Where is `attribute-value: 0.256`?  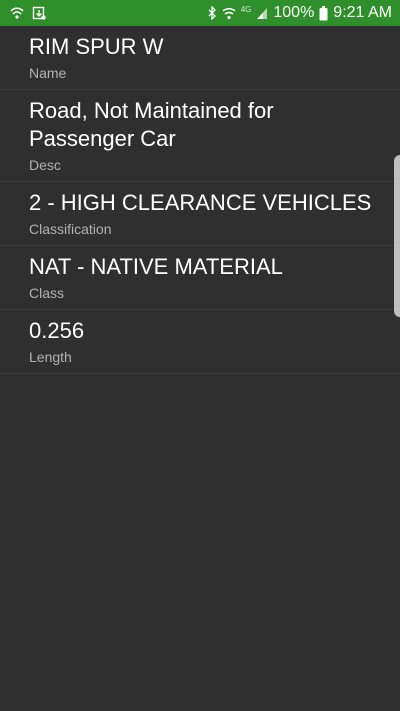
attribute-value: 0.256 is located at coordinates (57, 330).